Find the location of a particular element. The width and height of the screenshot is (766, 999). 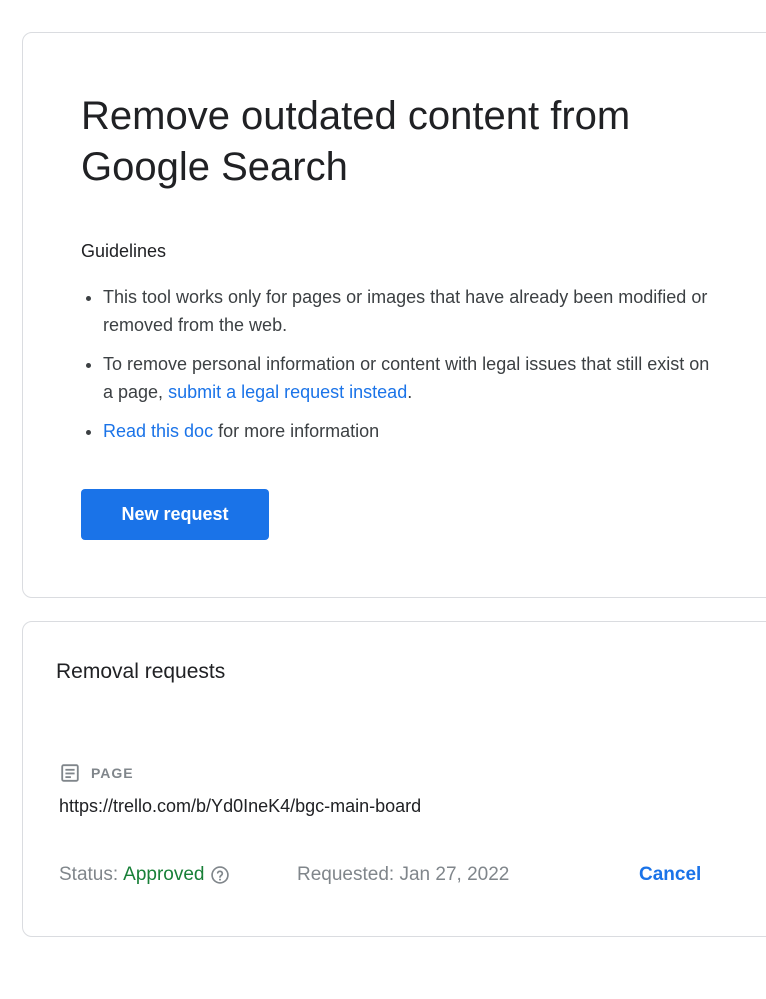

guideline-item: Read this doc for more information is located at coordinates (413, 431).